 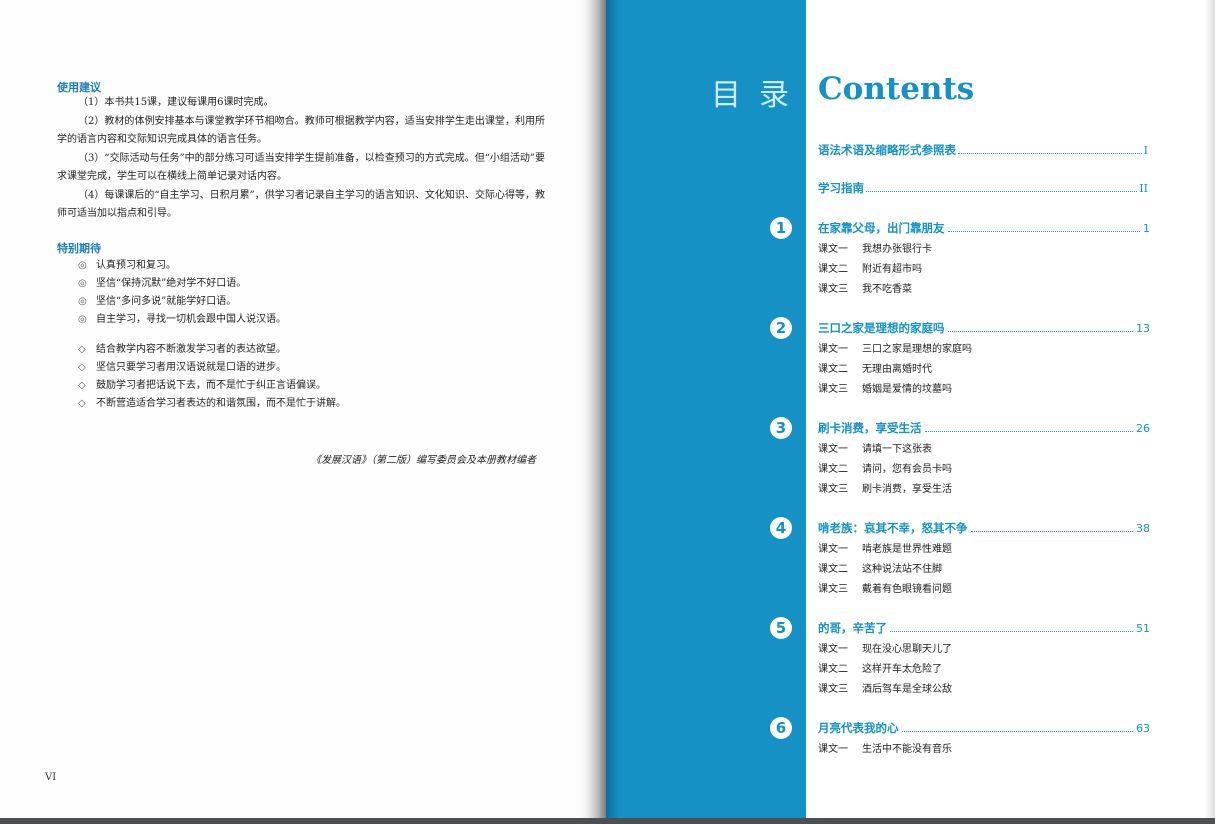 What do you see at coordinates (182, 266) in the screenshot?
I see `list-item: ◎ 认真预习和复习。` at bounding box center [182, 266].